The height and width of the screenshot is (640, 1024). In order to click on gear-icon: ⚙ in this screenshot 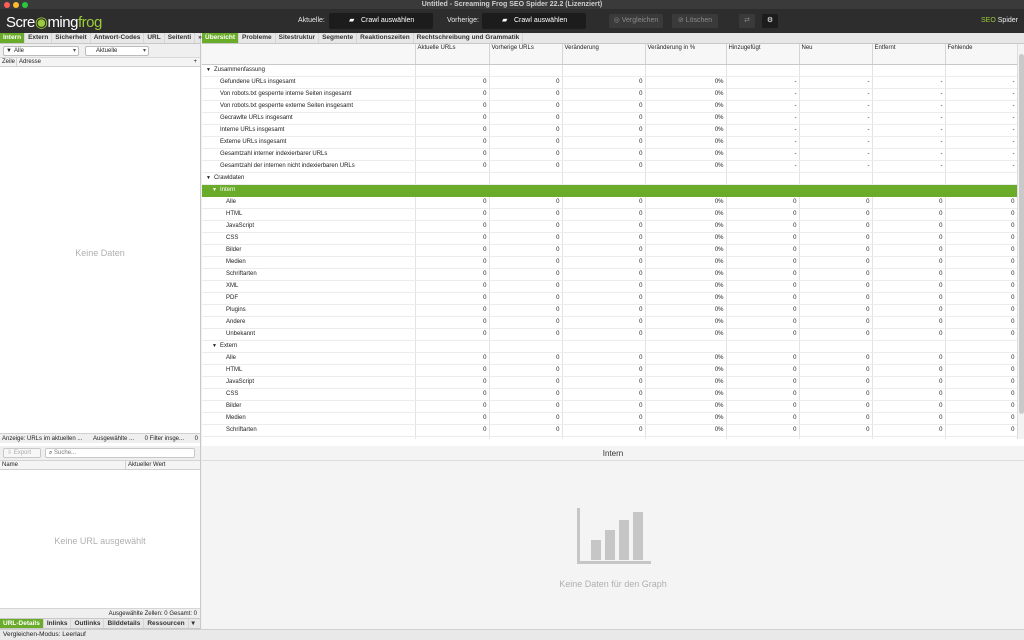, I will do `click(770, 20)`.